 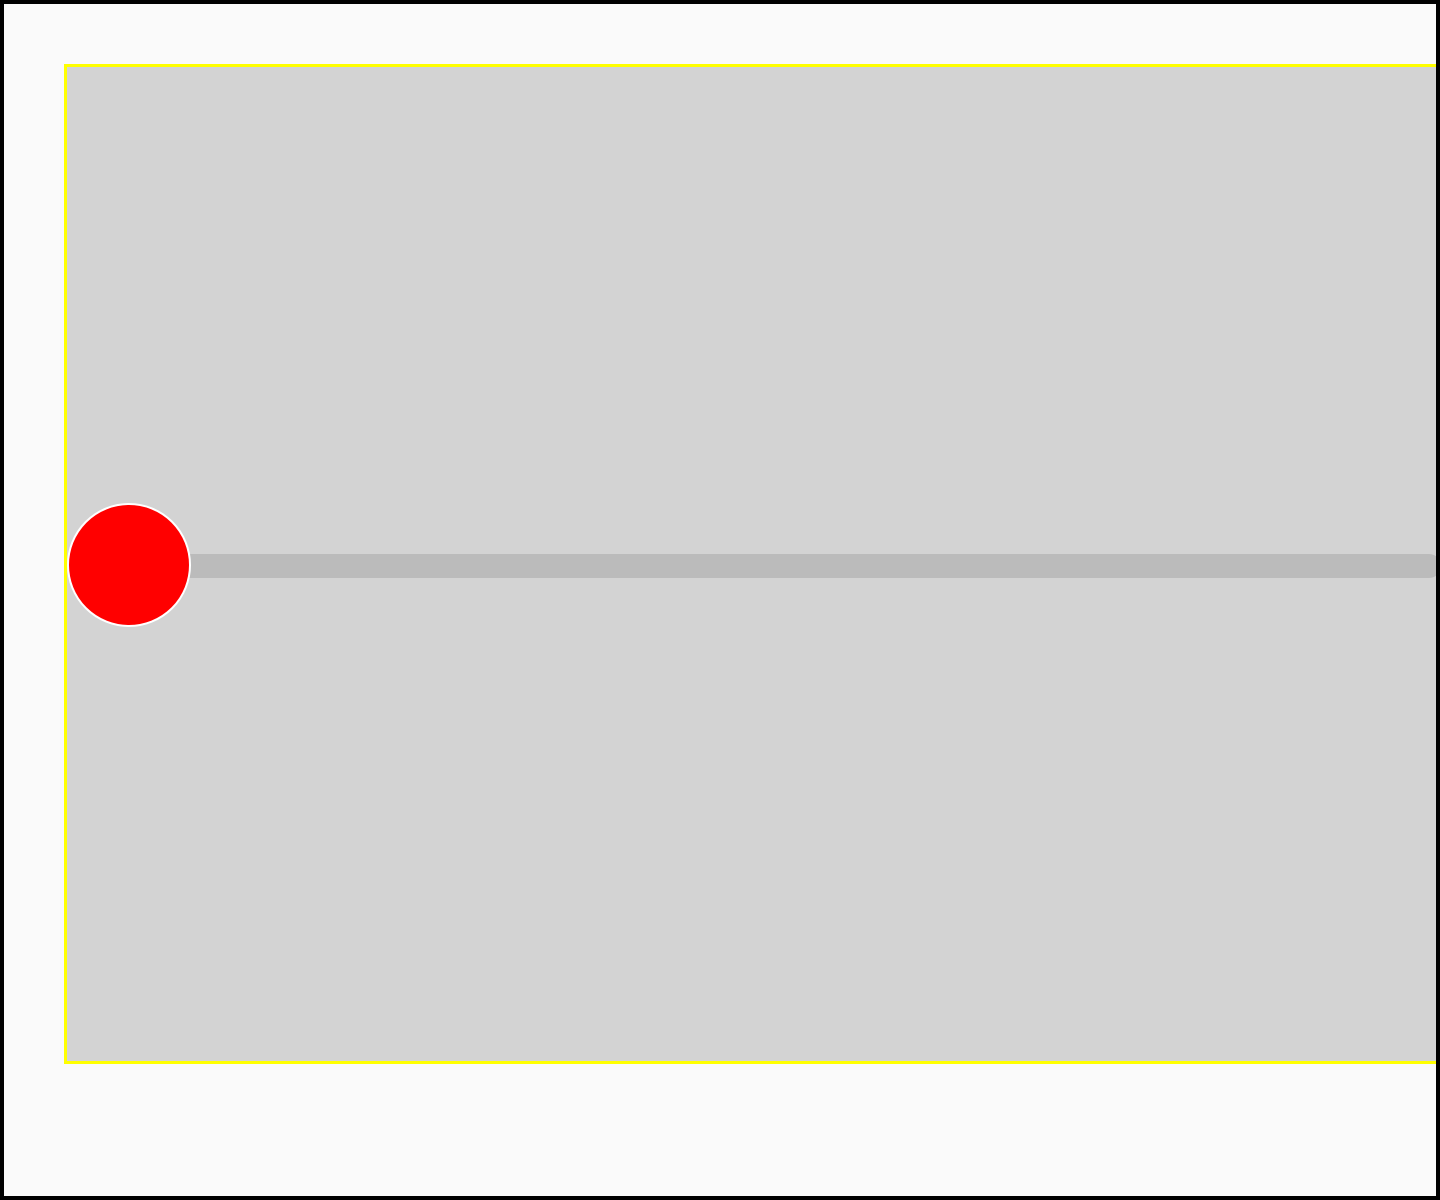 I want to click on slider-thumb, so click(x=129, y=565).